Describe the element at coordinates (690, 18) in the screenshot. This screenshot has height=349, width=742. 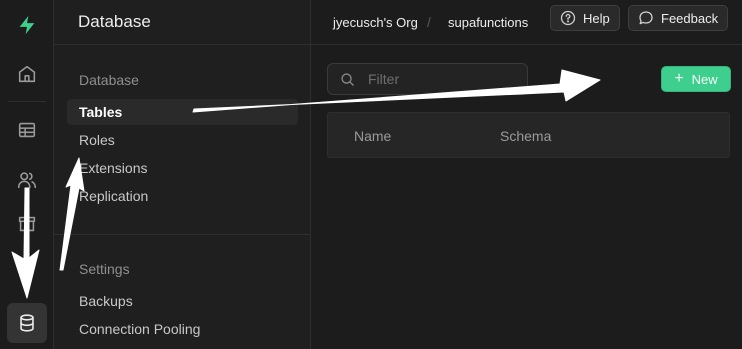
I see `feedback-label: Feedback` at that location.